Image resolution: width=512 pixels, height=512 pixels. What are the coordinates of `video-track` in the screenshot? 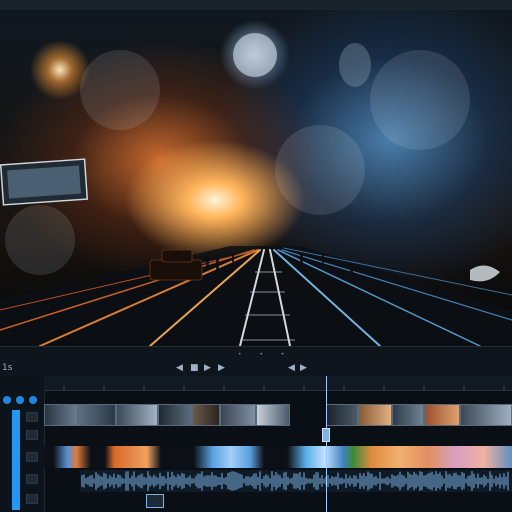 It's located at (278, 415).